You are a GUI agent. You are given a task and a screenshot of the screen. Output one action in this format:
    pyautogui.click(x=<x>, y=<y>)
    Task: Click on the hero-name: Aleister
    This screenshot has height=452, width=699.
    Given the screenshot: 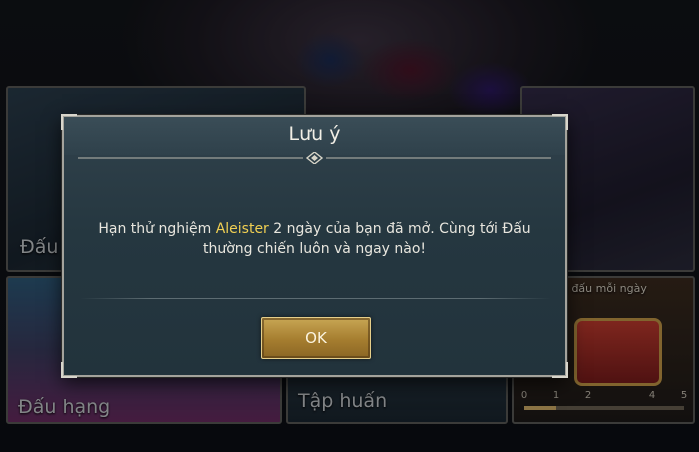 What is the action you would take?
    pyautogui.click(x=242, y=229)
    